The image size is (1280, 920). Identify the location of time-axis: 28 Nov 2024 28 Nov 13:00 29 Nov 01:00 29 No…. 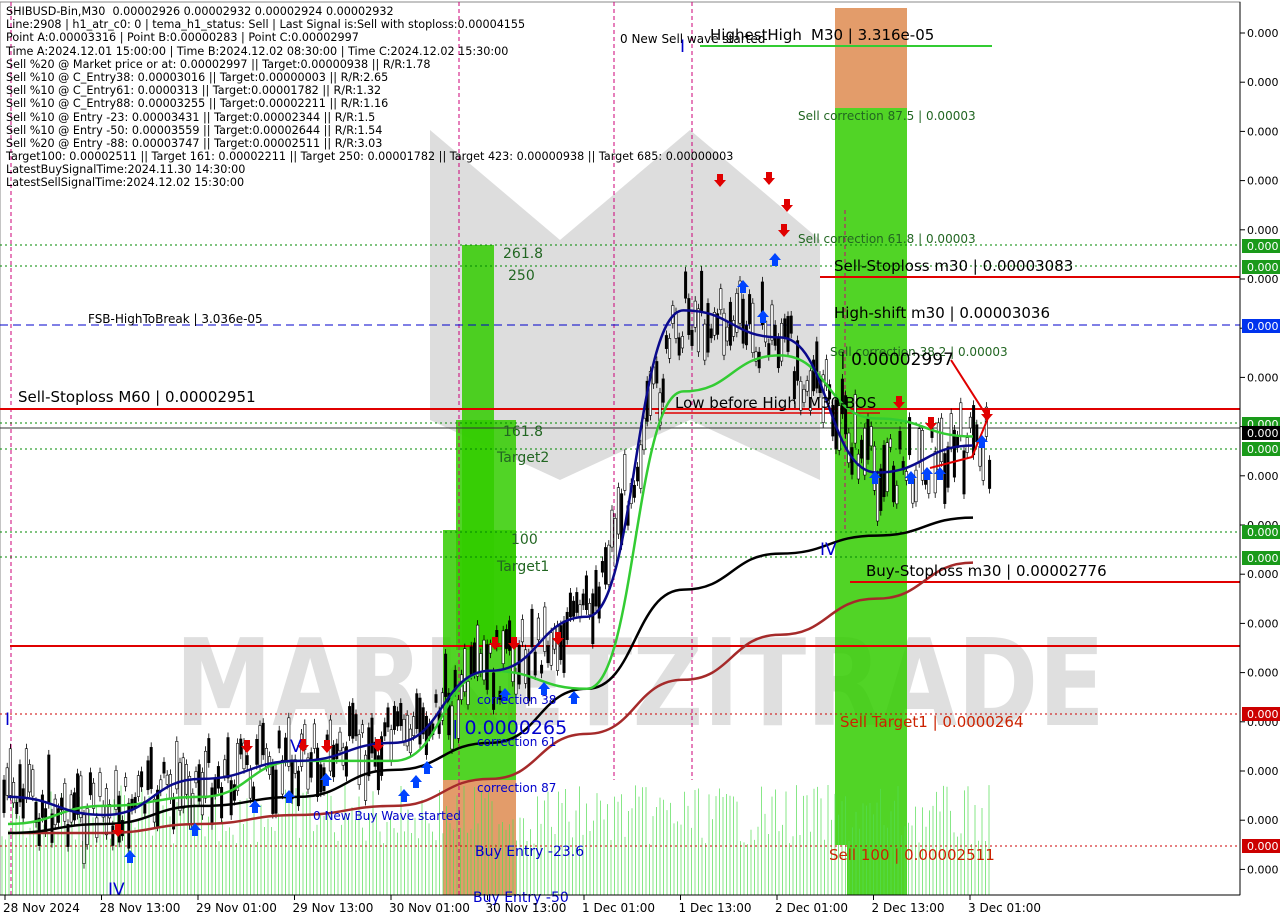
(620, 904).